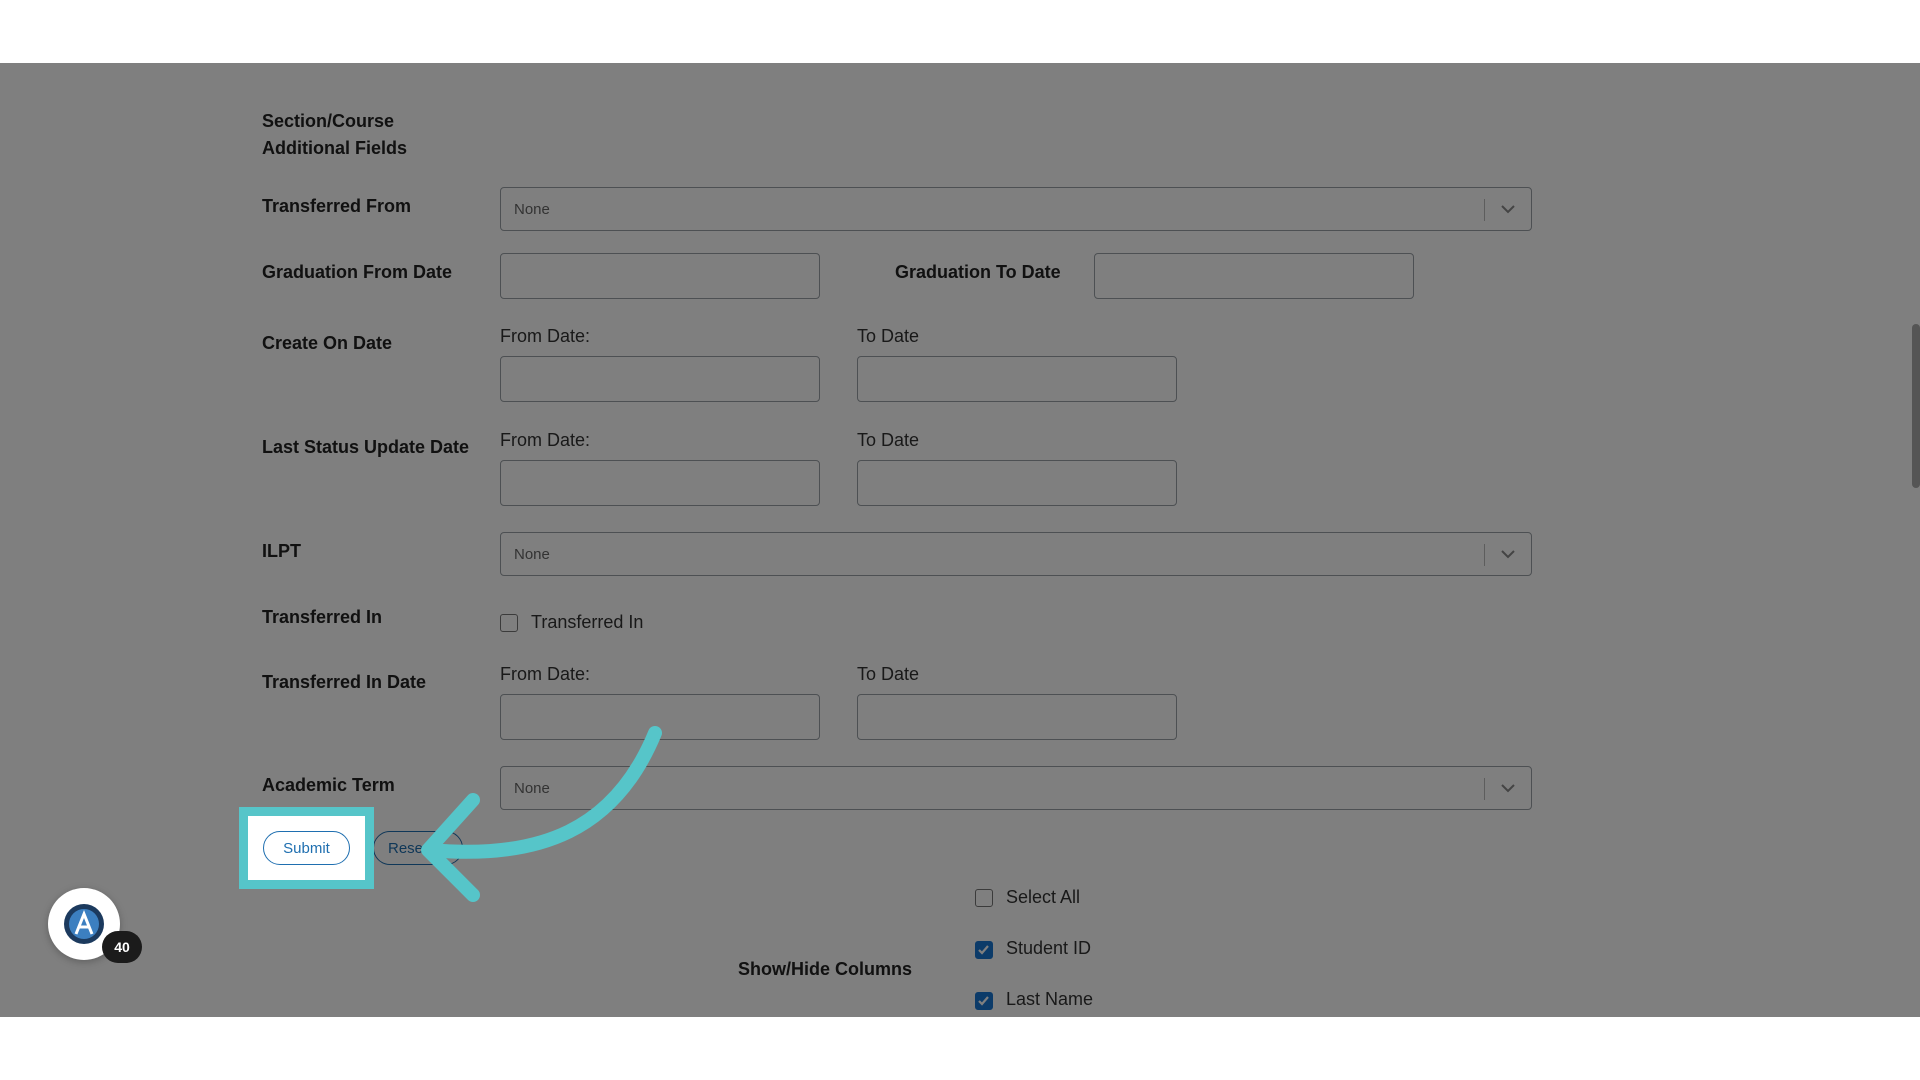  I want to click on transferred-in-from-input, so click(660, 717).